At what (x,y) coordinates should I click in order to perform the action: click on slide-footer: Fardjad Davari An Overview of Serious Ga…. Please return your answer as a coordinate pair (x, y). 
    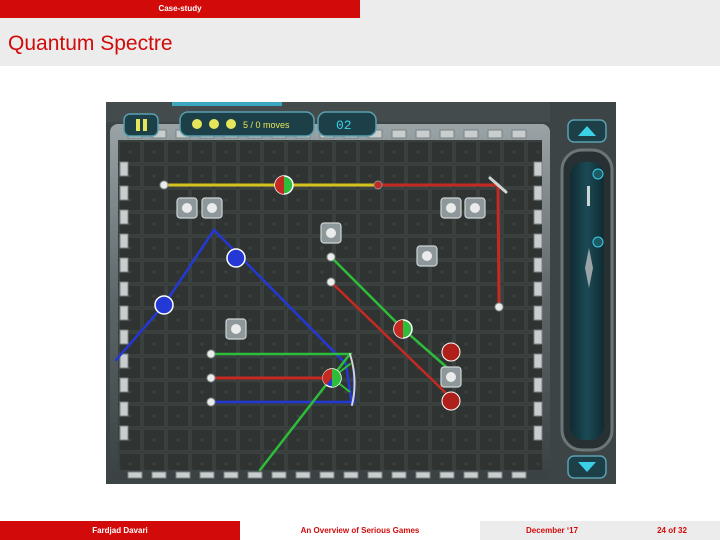
    Looking at the image, I should click on (360, 530).